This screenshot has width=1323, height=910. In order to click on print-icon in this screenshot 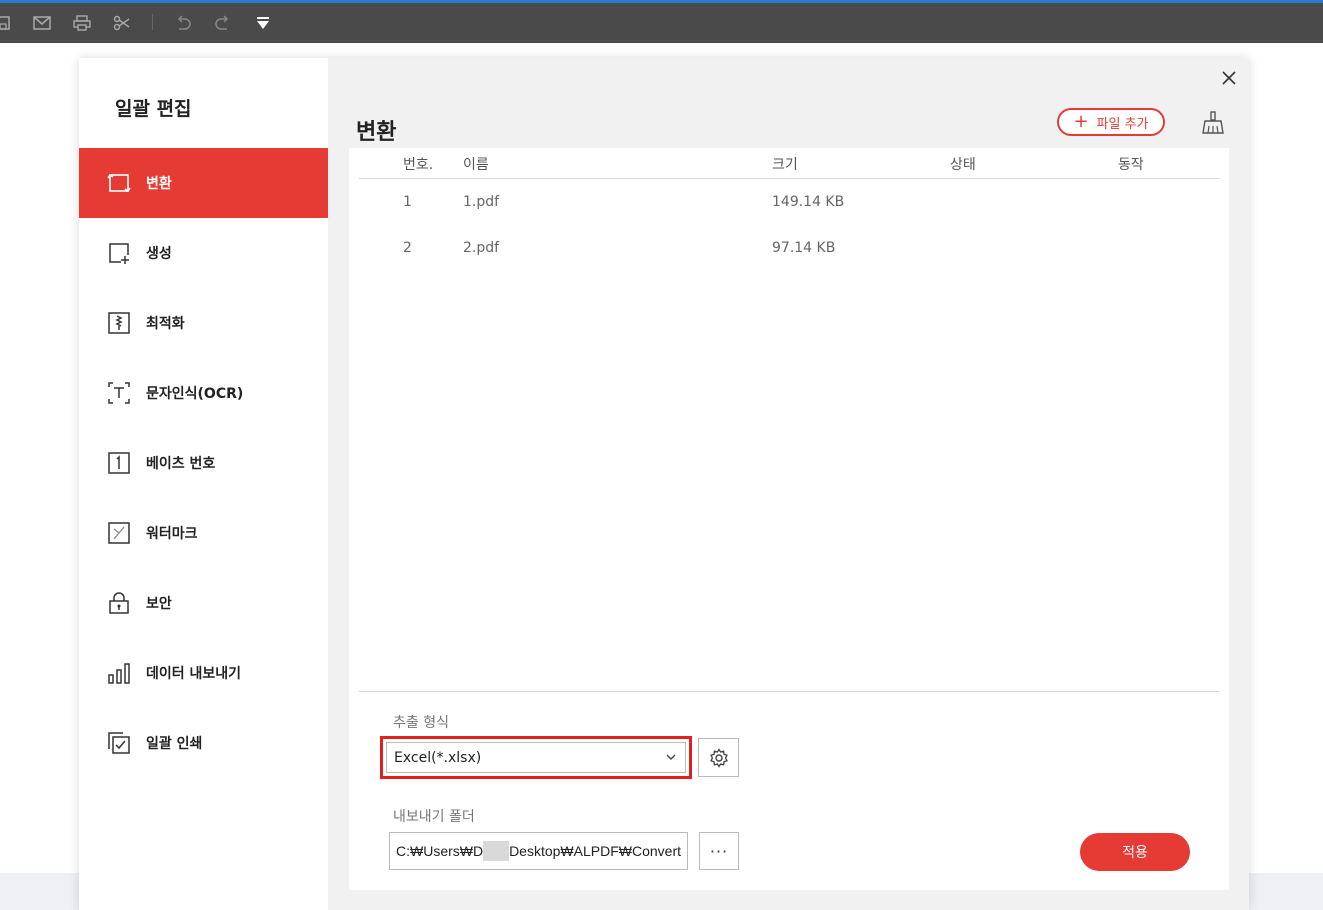, I will do `click(82, 23)`.